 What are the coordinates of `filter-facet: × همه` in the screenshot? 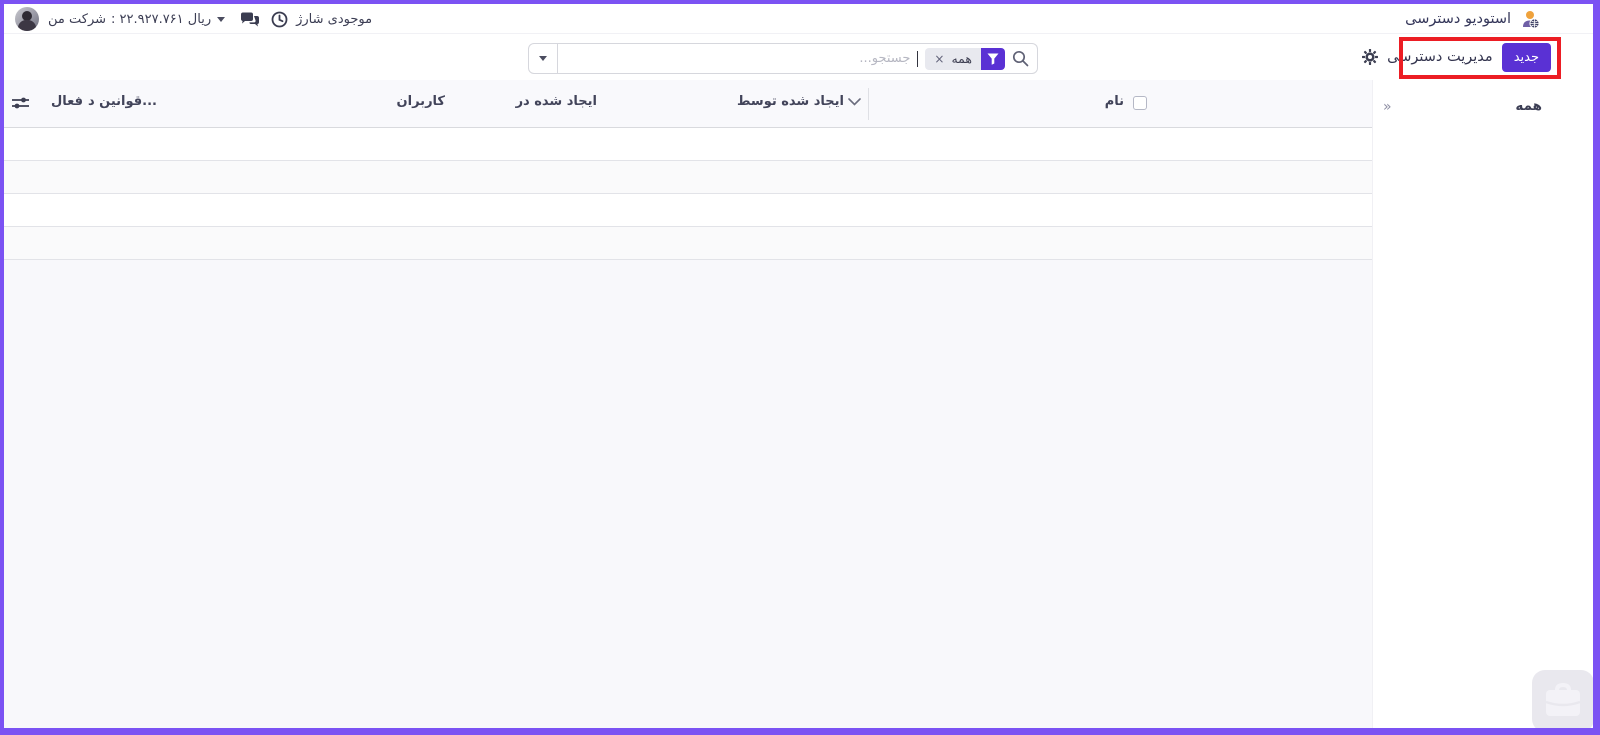 It's located at (965, 58).